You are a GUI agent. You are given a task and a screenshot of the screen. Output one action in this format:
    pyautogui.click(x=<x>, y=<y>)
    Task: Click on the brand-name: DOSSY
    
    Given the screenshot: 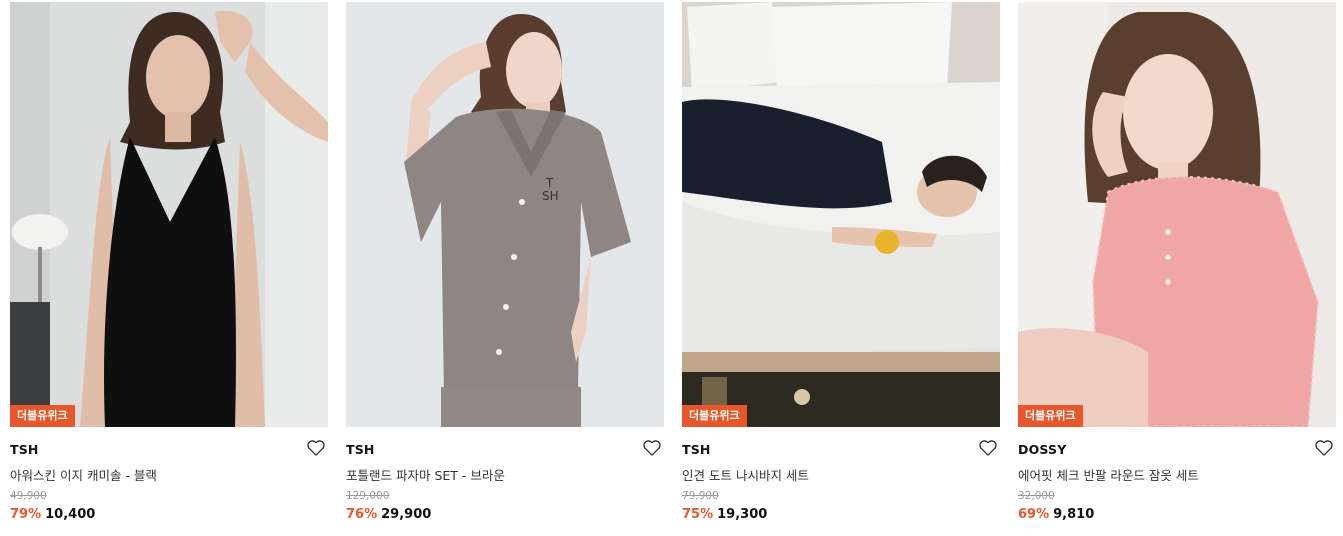 What is the action you would take?
    pyautogui.click(x=1042, y=449)
    